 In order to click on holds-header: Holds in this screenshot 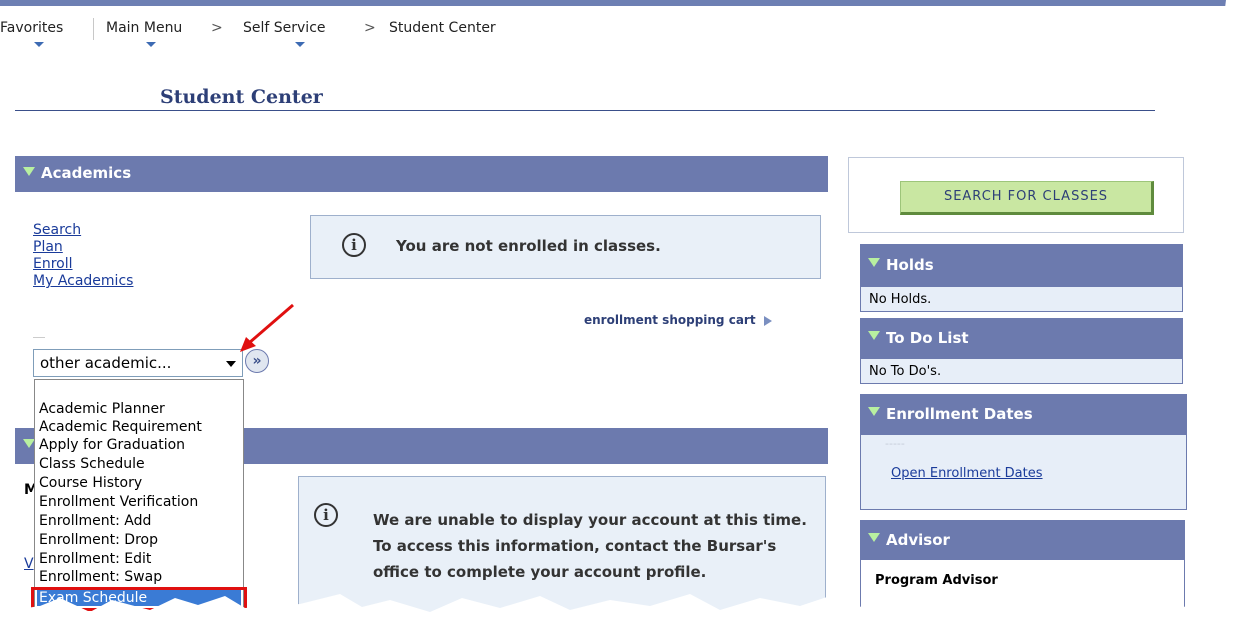, I will do `click(1021, 265)`.